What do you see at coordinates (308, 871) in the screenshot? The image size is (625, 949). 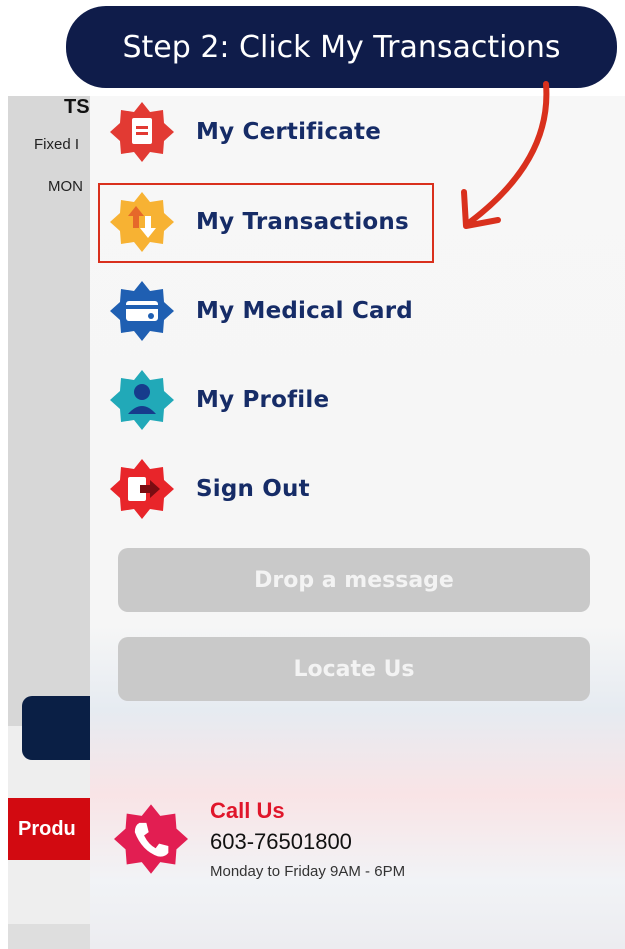 I see `call-us-hours: Monday to Friday 9AM - 6PM` at bounding box center [308, 871].